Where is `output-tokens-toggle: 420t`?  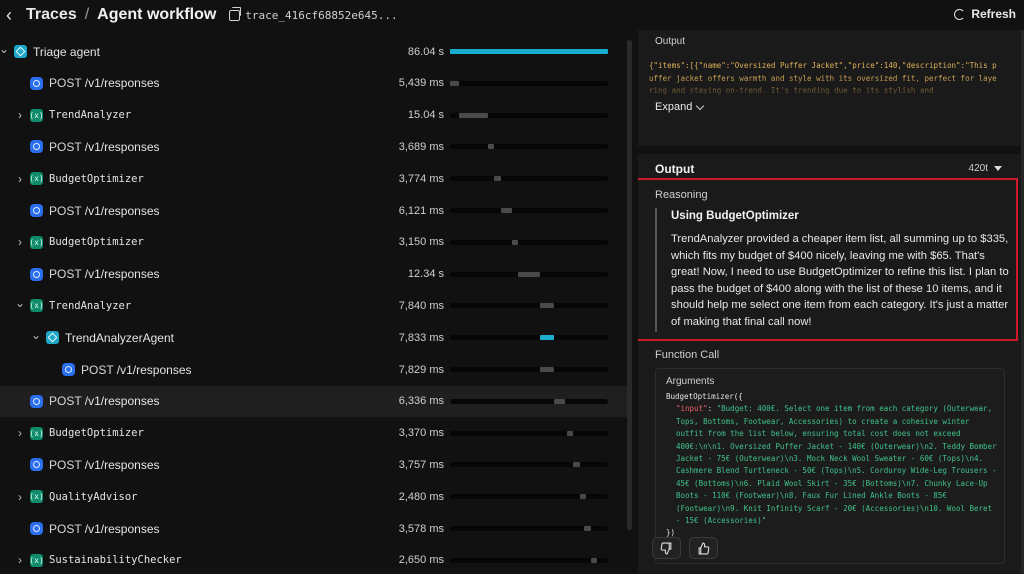 output-tokens-toggle: 420t is located at coordinates (985, 168).